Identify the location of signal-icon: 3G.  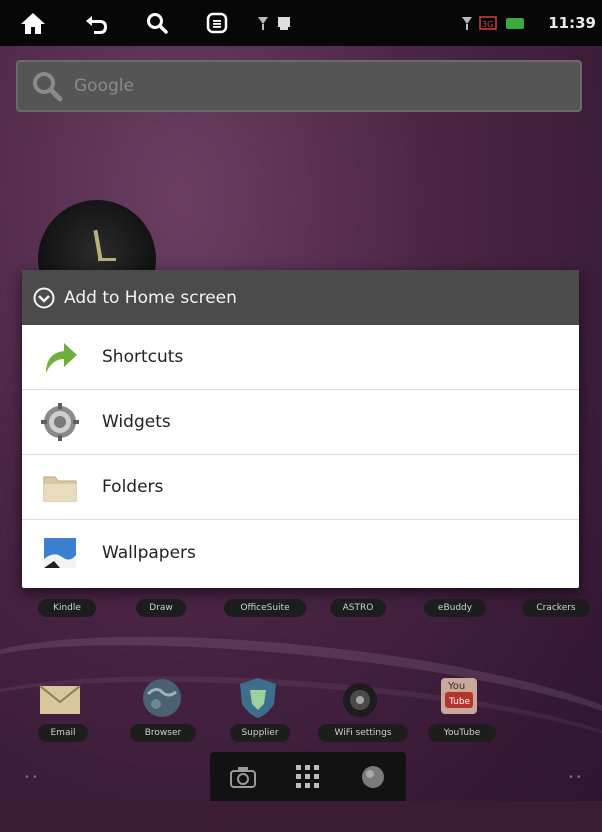
(500, 23).